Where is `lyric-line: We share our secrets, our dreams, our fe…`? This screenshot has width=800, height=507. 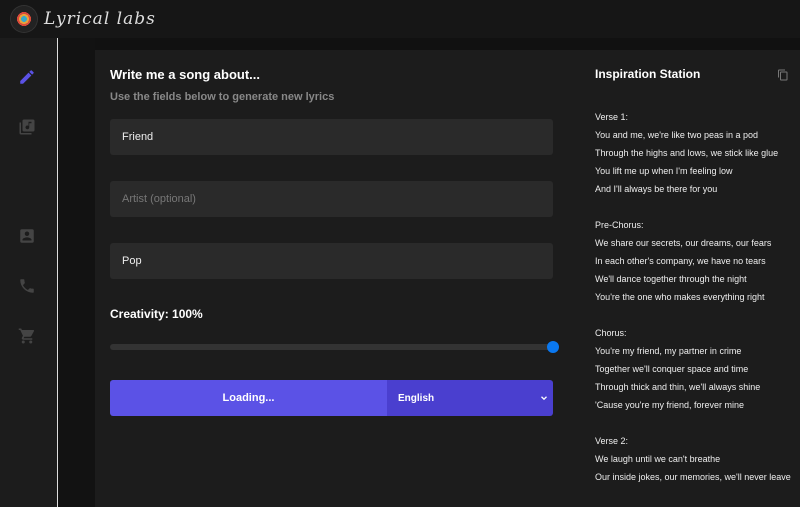
lyric-line: We share our secrets, our dreams, our fe… is located at coordinates (683, 243).